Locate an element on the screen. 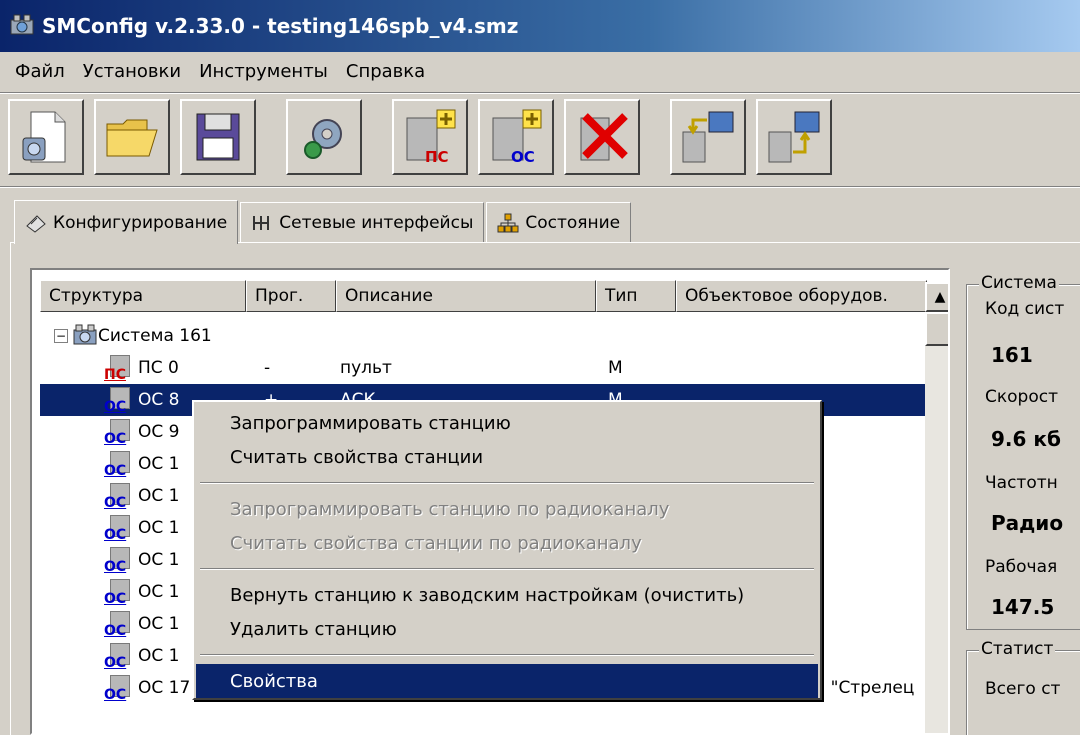 This screenshot has width=1080, height=735. total-stations-label: Всего ст is located at coordinates (1023, 689).